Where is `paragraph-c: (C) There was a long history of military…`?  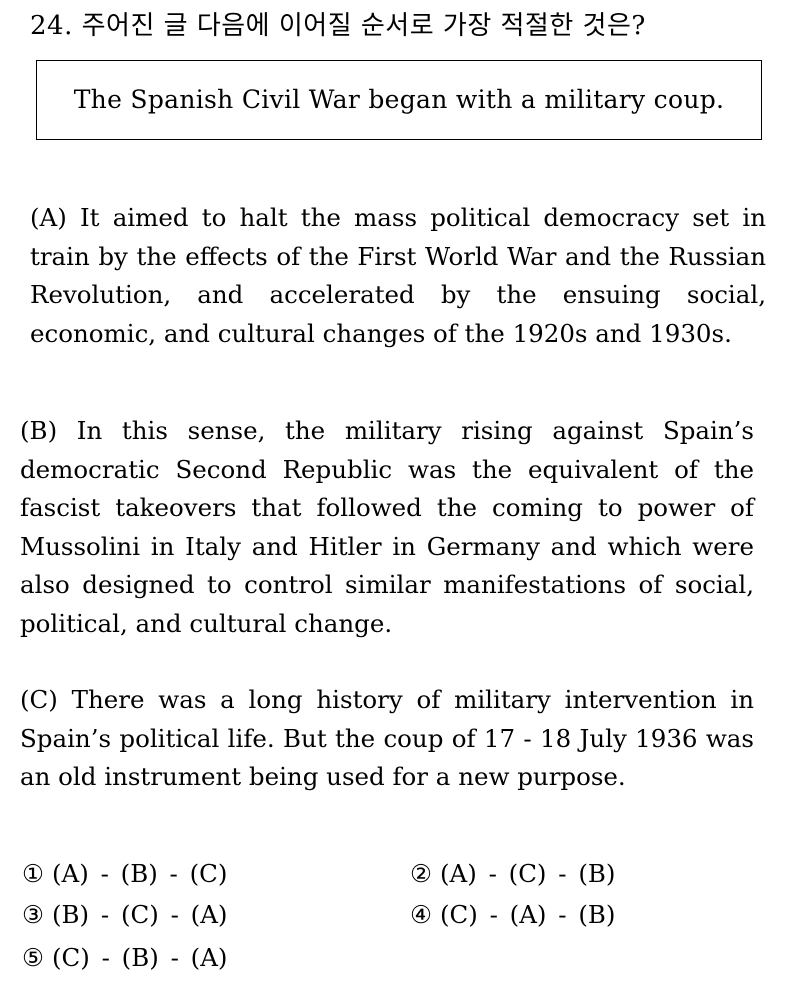
paragraph-c: (C) There was a long history of military… is located at coordinates (387, 738).